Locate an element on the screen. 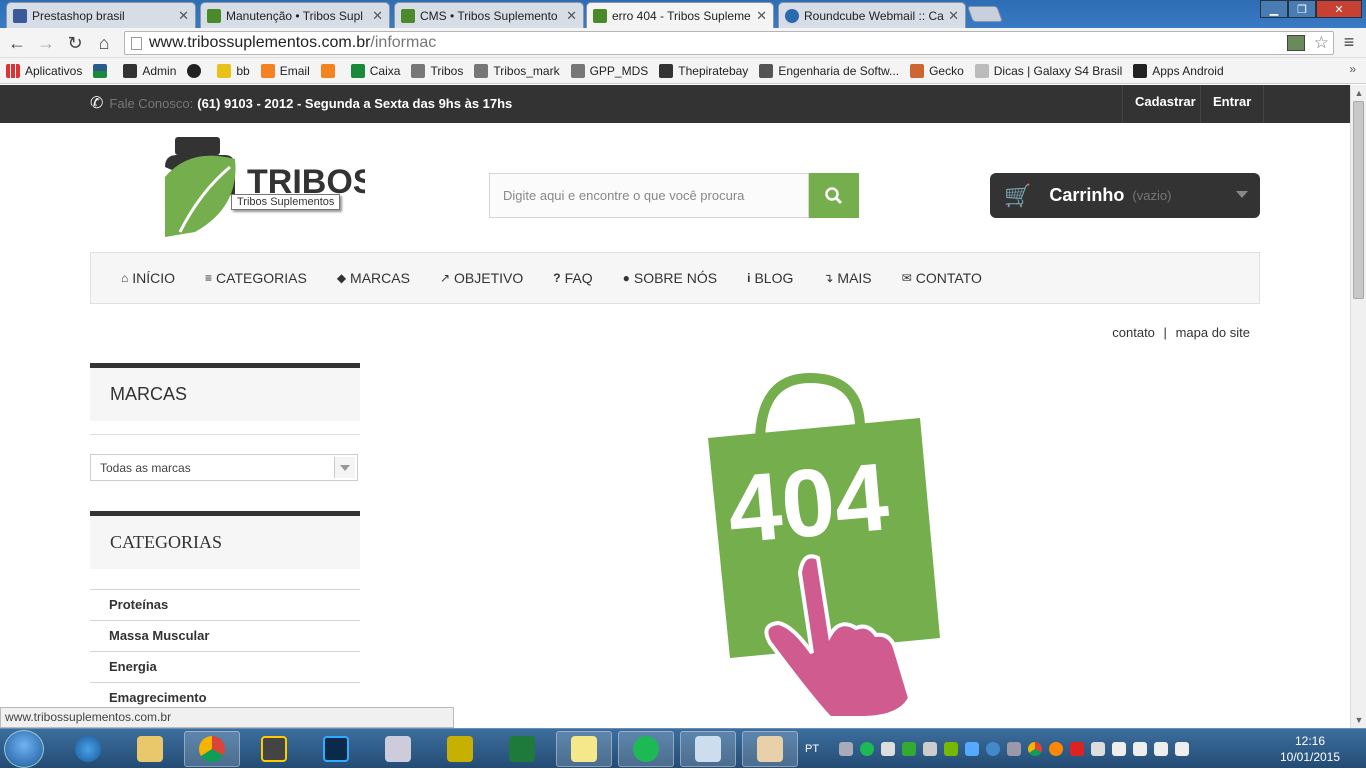 Image resolution: width=1366 pixels, height=769 pixels. network-tray-icon is located at coordinates (972, 749).